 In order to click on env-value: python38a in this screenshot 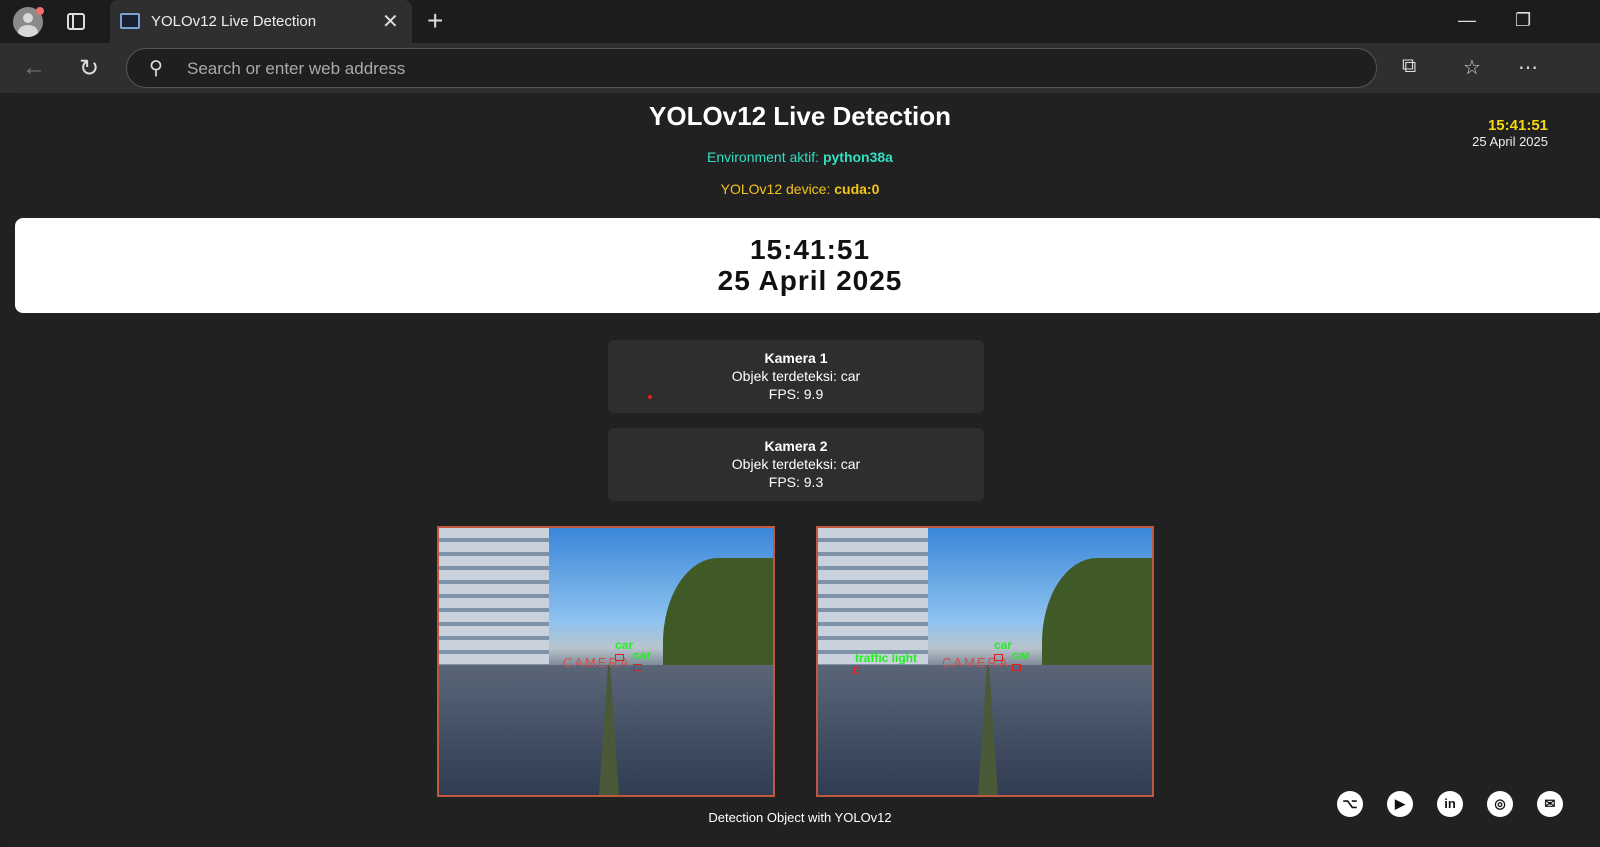, I will do `click(857, 157)`.